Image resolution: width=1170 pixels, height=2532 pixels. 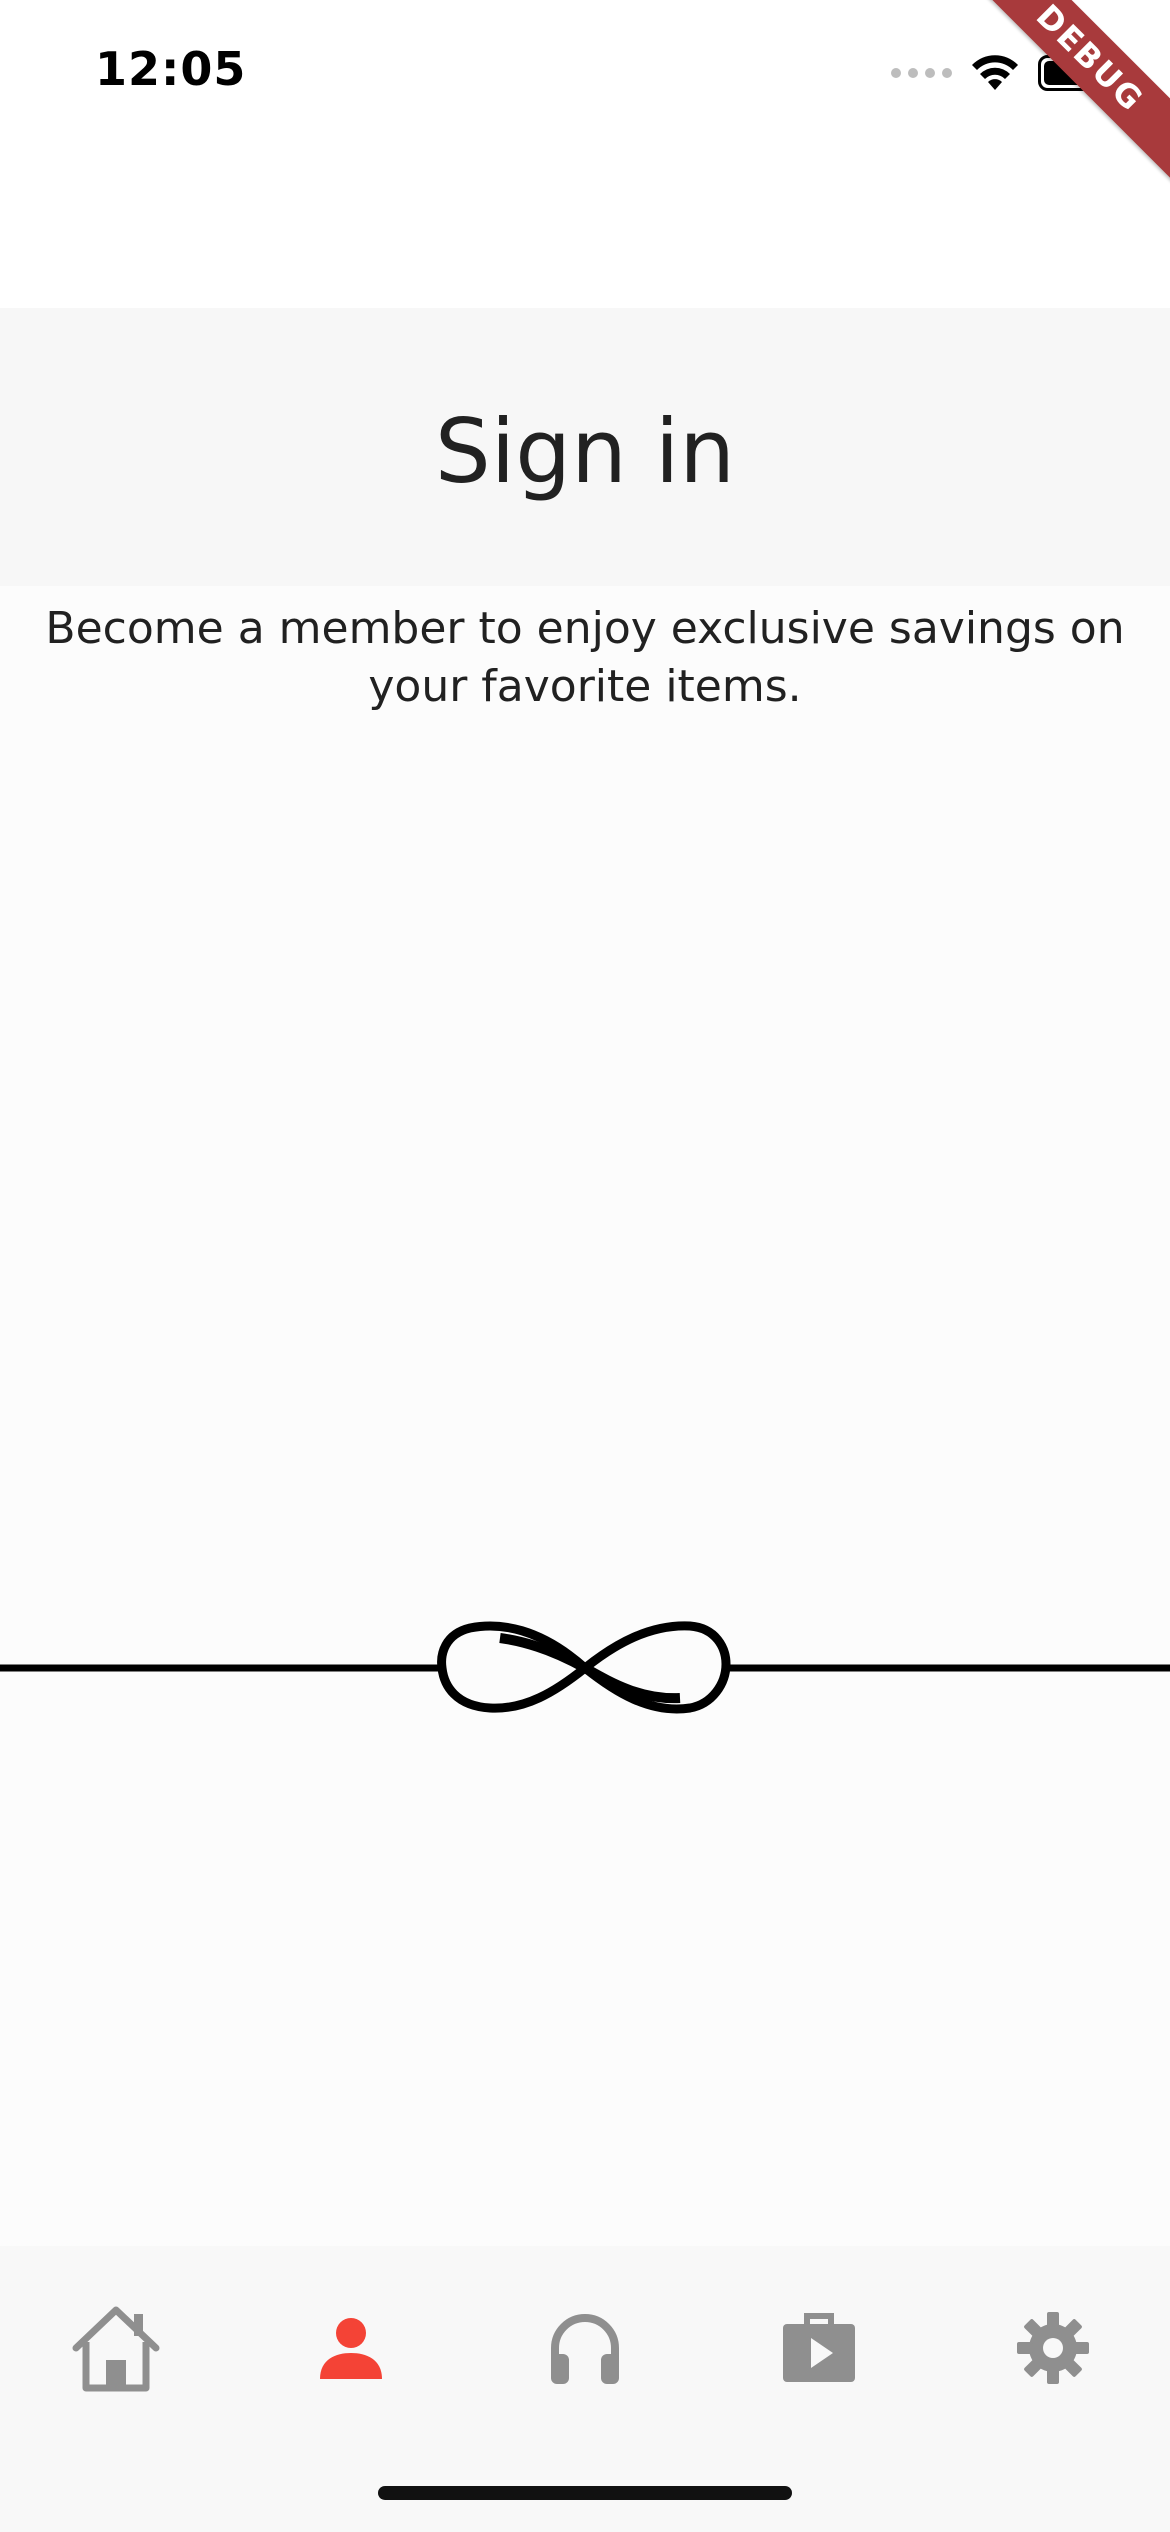 I want to click on status-time: 12:05, so click(x=171, y=69).